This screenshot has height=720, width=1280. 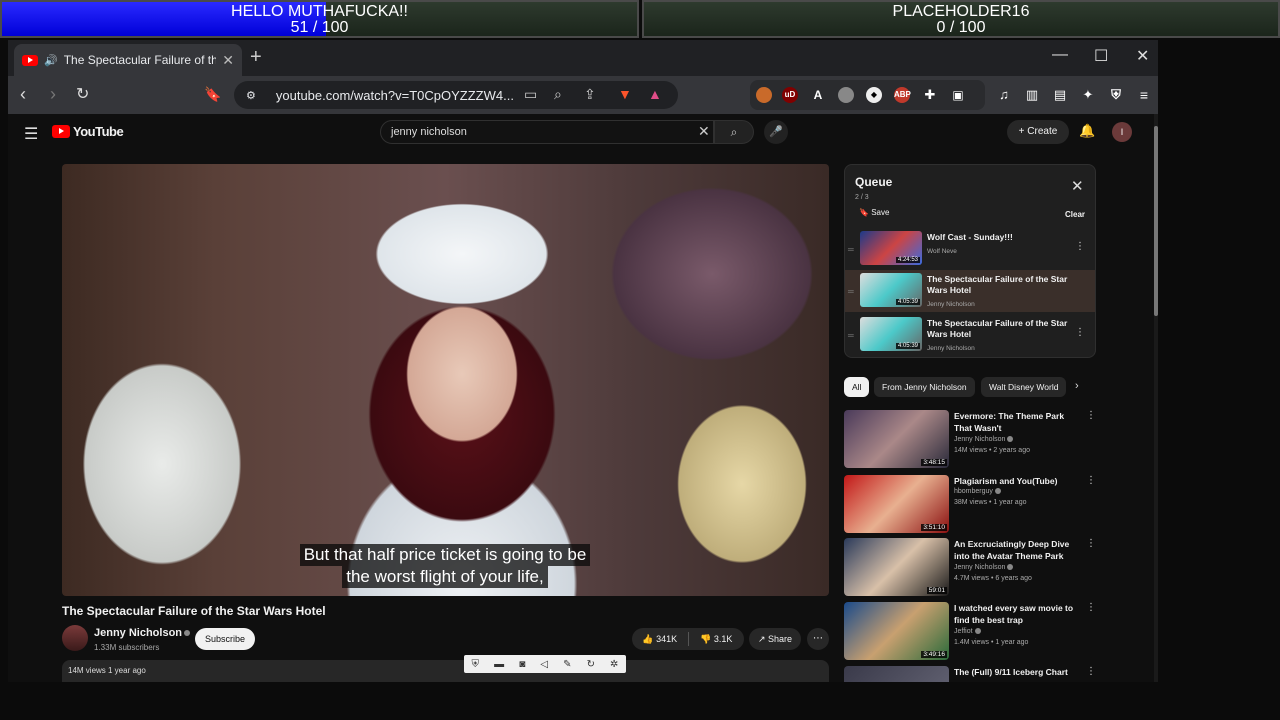 What do you see at coordinates (1038, 132) in the screenshot?
I see `create-button: + Create` at bounding box center [1038, 132].